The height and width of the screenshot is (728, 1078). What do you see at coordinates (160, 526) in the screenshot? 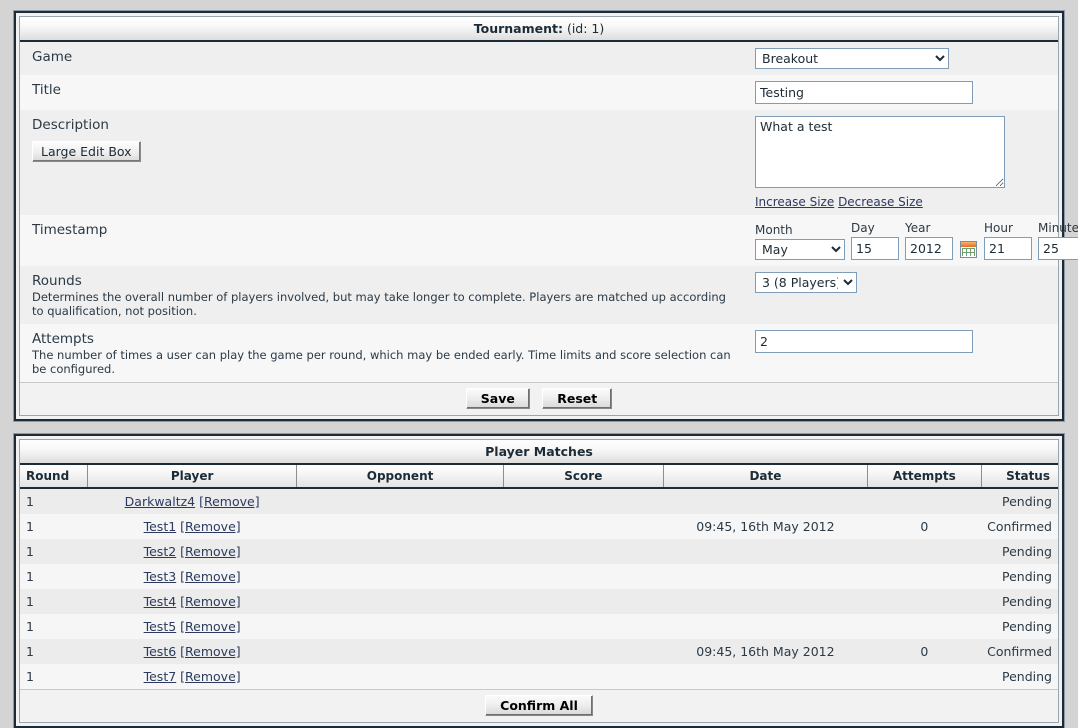
I see `player-link: Test1` at bounding box center [160, 526].